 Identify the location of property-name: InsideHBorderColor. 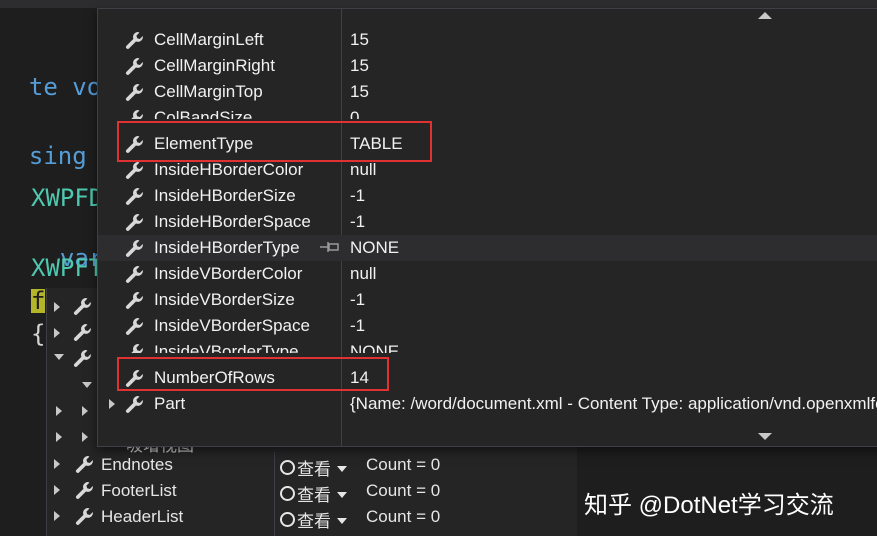
(229, 169).